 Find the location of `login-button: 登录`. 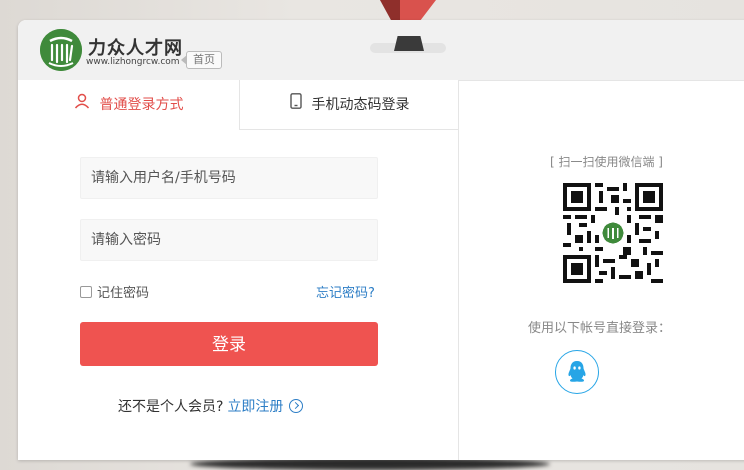

login-button: 登录 is located at coordinates (229, 344).